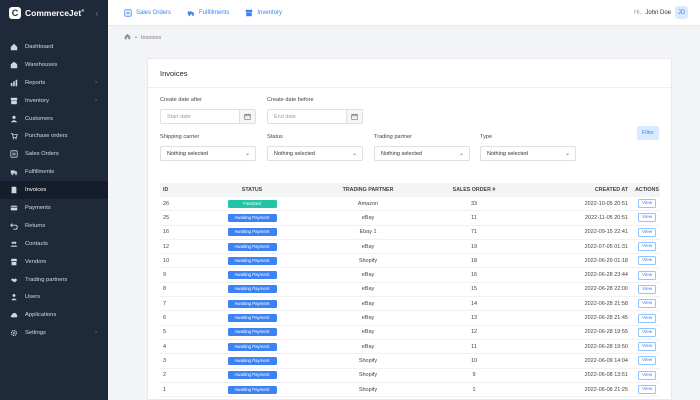 This screenshot has width=700, height=400. What do you see at coordinates (368, 190) in the screenshot?
I see `header-partner: TRADING PARTNER` at bounding box center [368, 190].